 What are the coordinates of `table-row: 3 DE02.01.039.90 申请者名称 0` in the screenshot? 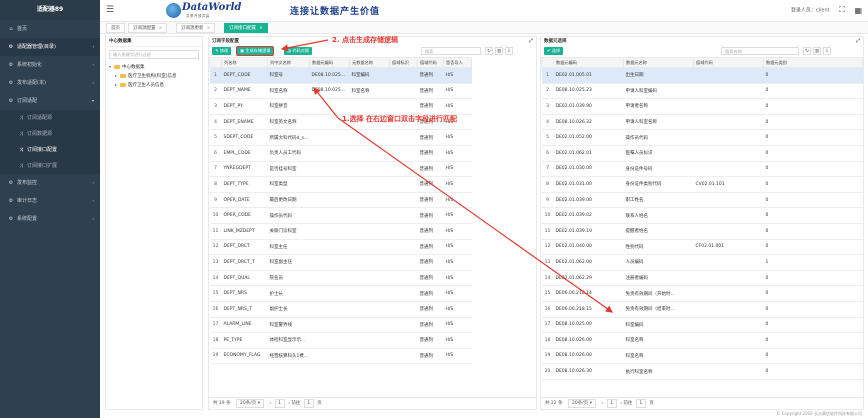 It's located at (702, 106).